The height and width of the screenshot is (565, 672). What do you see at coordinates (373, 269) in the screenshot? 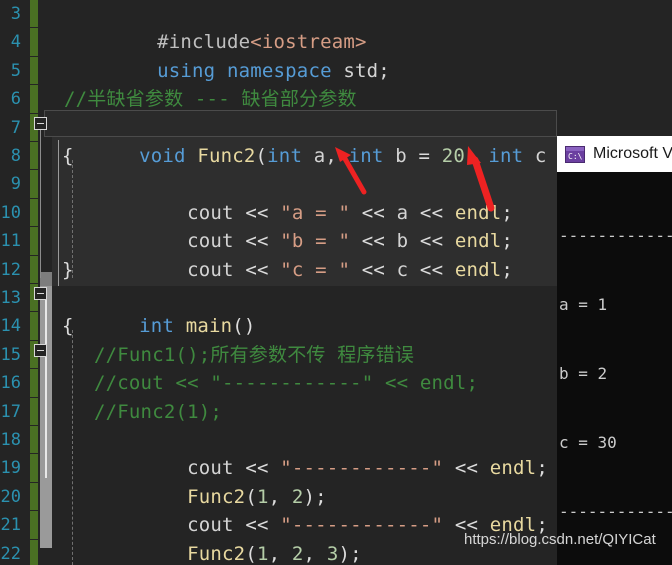
I see `sh11b: <<` at bounding box center [373, 269].